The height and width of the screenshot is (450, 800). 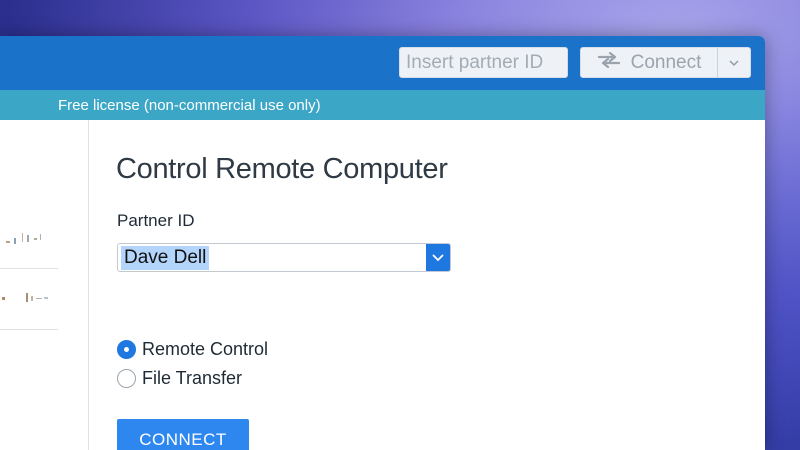 What do you see at coordinates (282, 169) in the screenshot?
I see `page-title: Control Remote Computer` at bounding box center [282, 169].